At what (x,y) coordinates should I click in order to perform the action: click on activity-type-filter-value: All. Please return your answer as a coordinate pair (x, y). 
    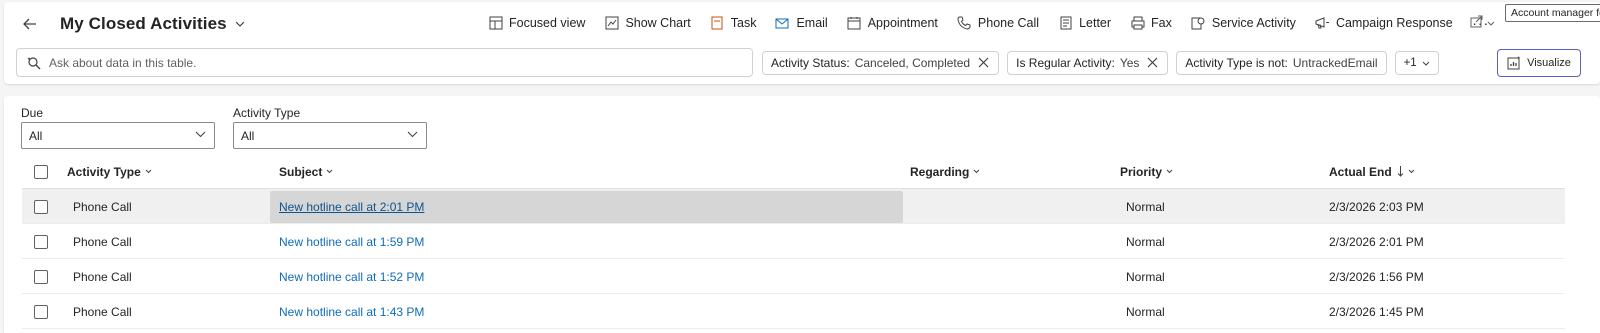
    Looking at the image, I should click on (248, 135).